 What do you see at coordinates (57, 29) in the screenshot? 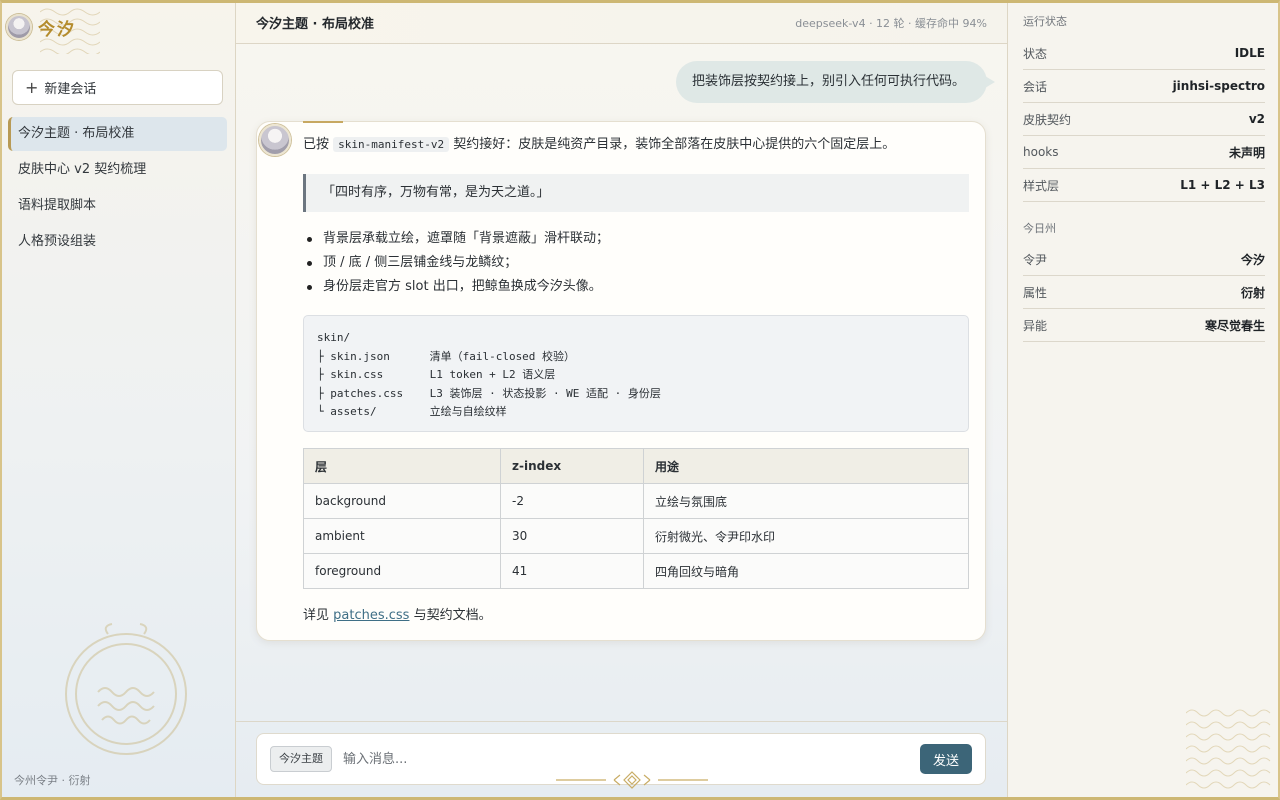
I see `brand-name: 今汐` at bounding box center [57, 29].